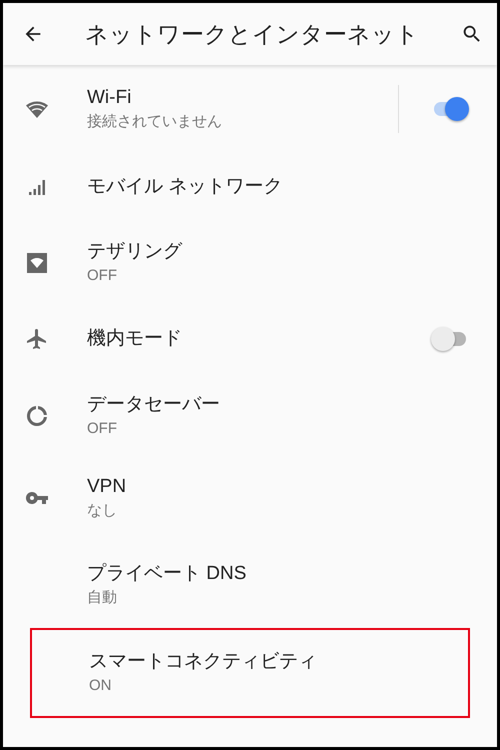 The image size is (500, 750). I want to click on item-summary: ON, so click(100, 686).